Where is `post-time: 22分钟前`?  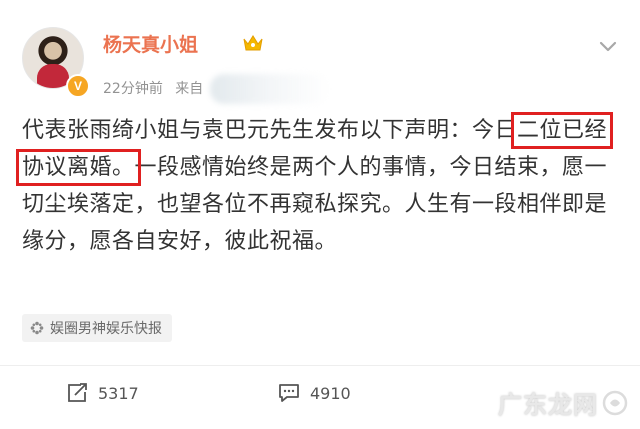
post-time: 22分钟前 is located at coordinates (133, 89).